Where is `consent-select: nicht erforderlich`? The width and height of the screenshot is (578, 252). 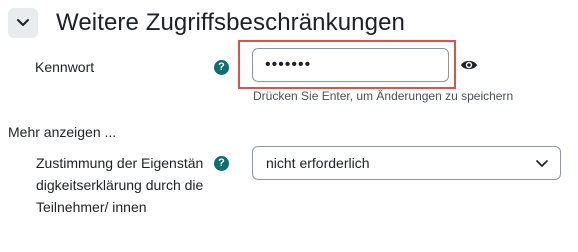
consent-select: nicht erforderlich is located at coordinates (406, 163).